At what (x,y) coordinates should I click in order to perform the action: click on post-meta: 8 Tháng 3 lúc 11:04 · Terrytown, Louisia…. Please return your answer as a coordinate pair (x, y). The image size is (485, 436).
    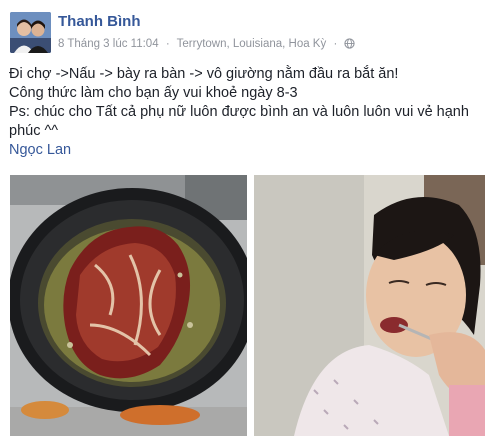
    Looking at the image, I should click on (207, 44).